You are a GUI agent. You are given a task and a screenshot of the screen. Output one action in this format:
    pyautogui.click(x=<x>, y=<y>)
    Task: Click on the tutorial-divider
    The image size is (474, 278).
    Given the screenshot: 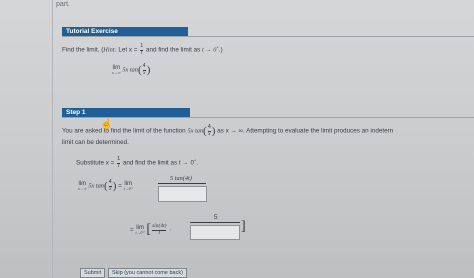 What is the action you would take?
    pyautogui.click(x=268, y=36)
    